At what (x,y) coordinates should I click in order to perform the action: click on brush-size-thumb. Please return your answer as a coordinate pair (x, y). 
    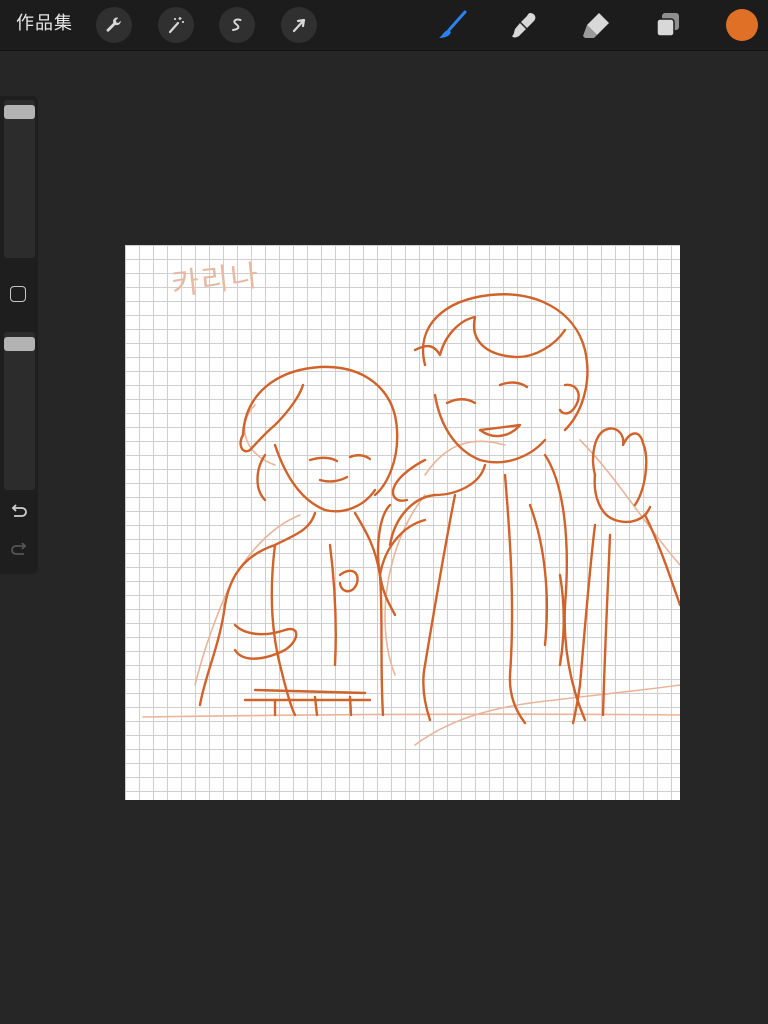
    Looking at the image, I should click on (19, 112).